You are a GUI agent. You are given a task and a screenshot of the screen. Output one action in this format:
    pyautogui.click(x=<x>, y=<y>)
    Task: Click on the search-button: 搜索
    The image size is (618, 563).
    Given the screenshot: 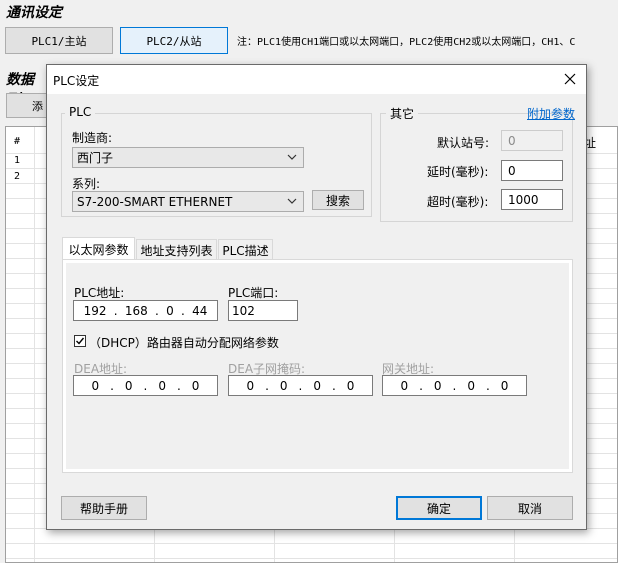 What is the action you would take?
    pyautogui.click(x=338, y=200)
    